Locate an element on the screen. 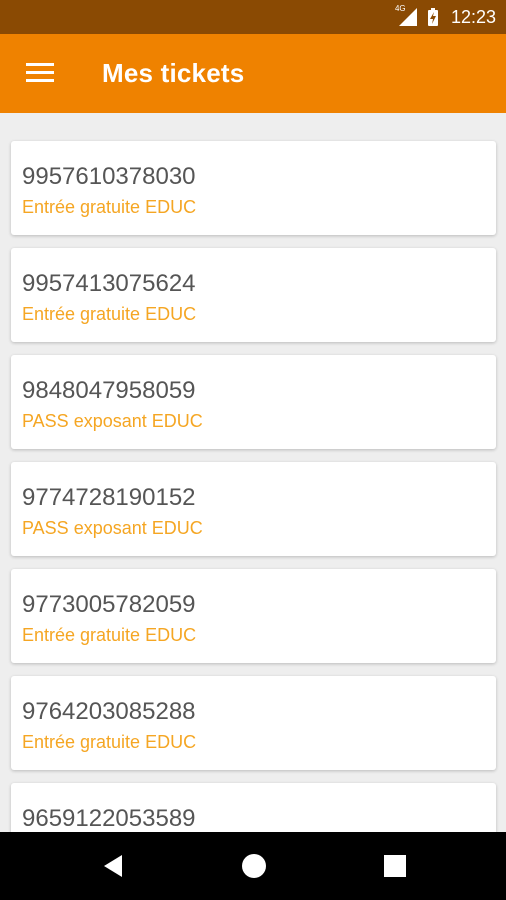 Image resolution: width=506 pixels, height=900 pixels. ticket-card: 9774728190152 PASS exposant EDUC is located at coordinates (253, 509).